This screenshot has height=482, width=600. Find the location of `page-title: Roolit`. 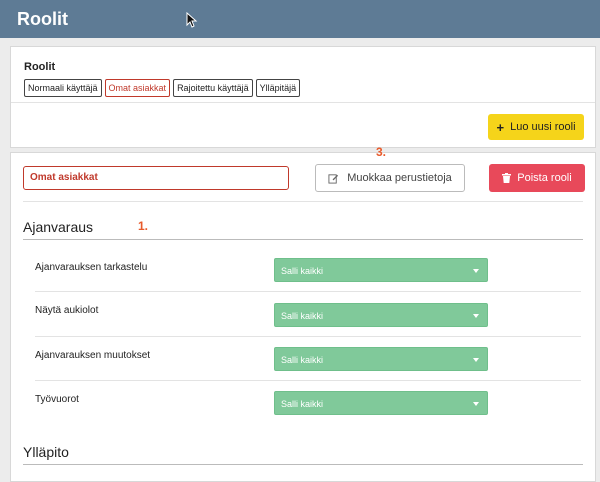

page-title: Roolit is located at coordinates (42, 19).